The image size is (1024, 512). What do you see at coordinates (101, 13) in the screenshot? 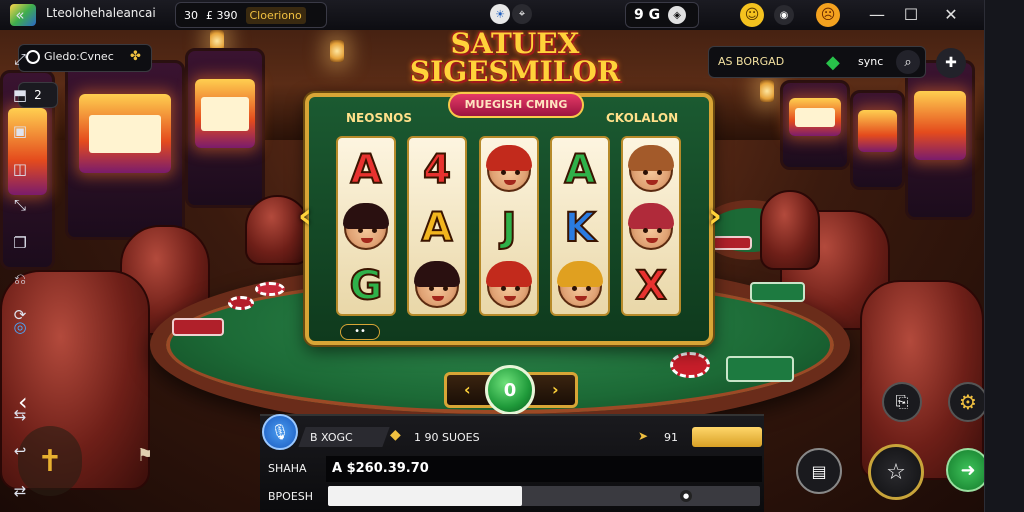
I see `app-title: Lteolohehaleancai` at bounding box center [101, 13].